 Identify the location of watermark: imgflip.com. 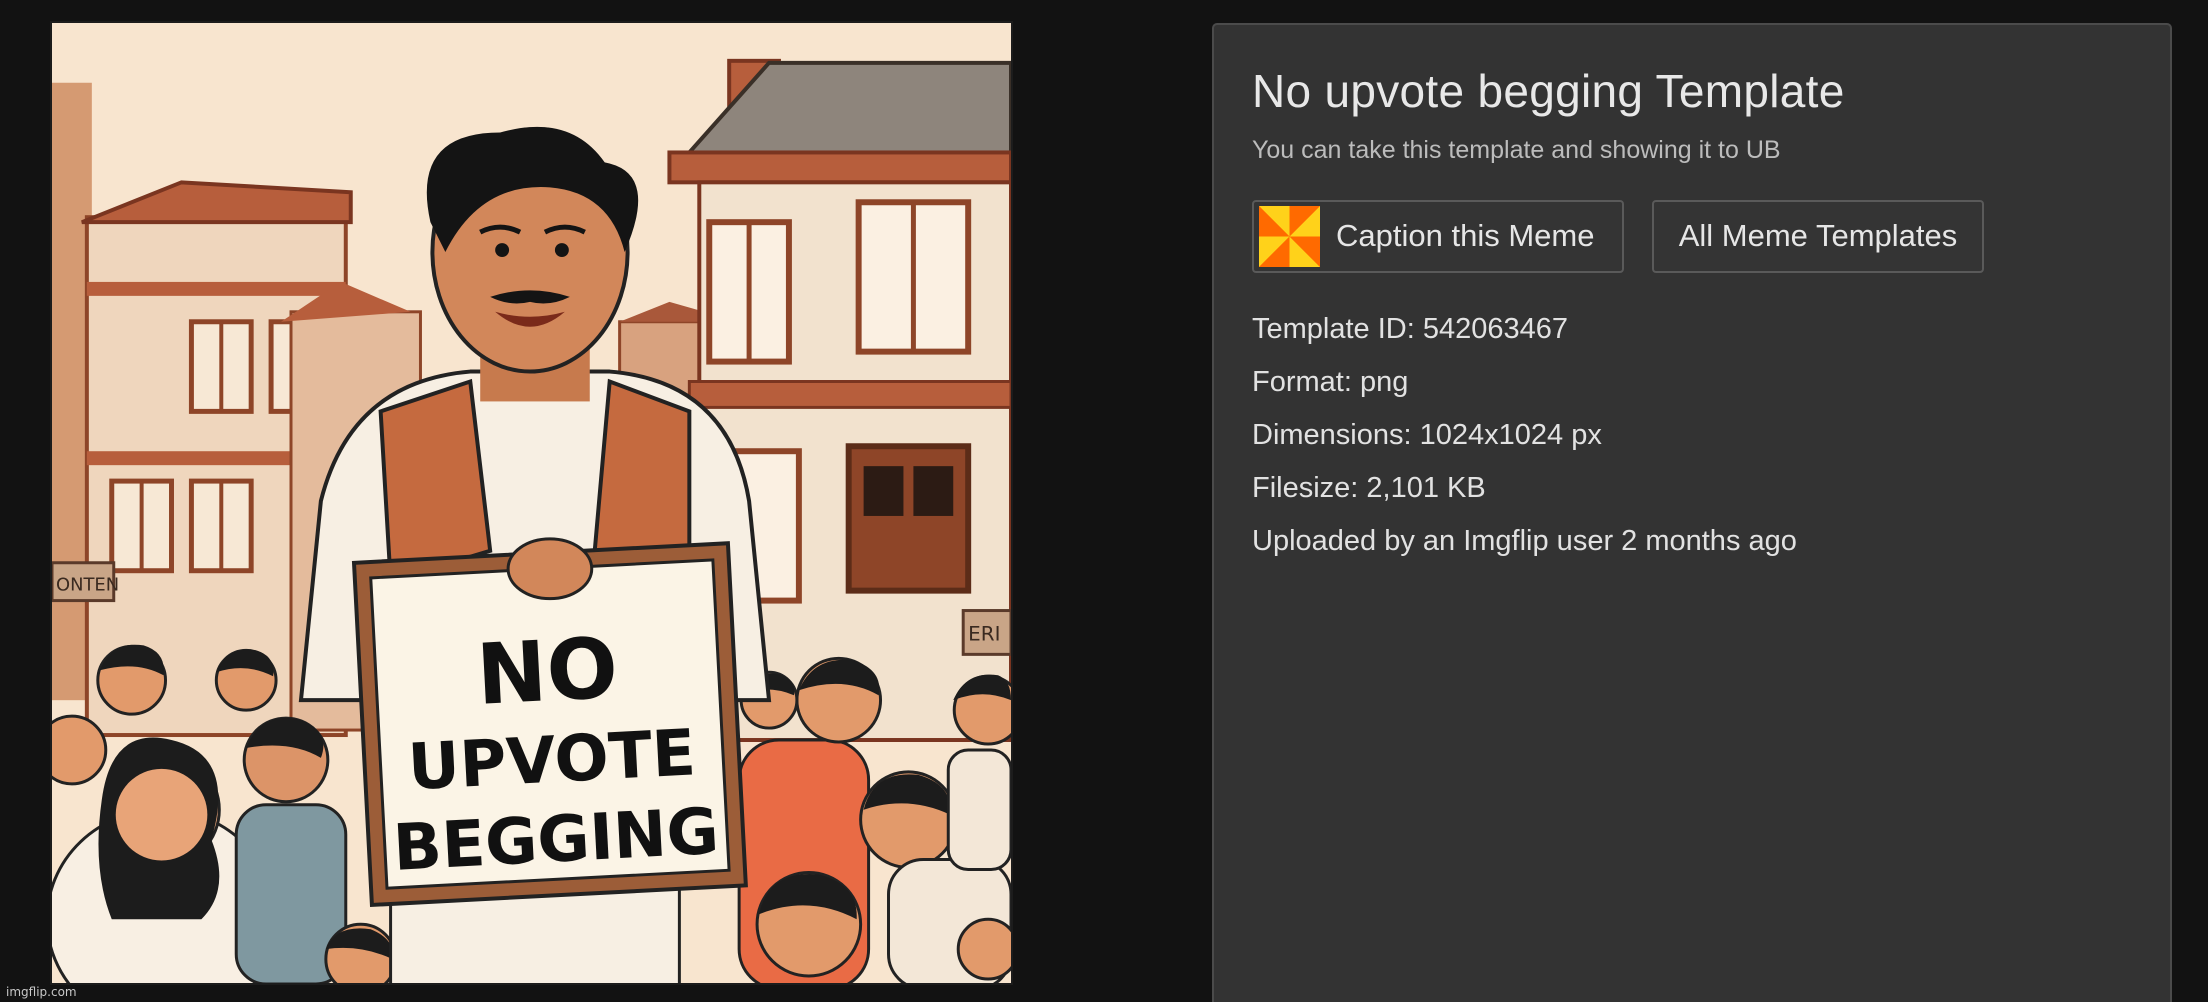
(41, 992).